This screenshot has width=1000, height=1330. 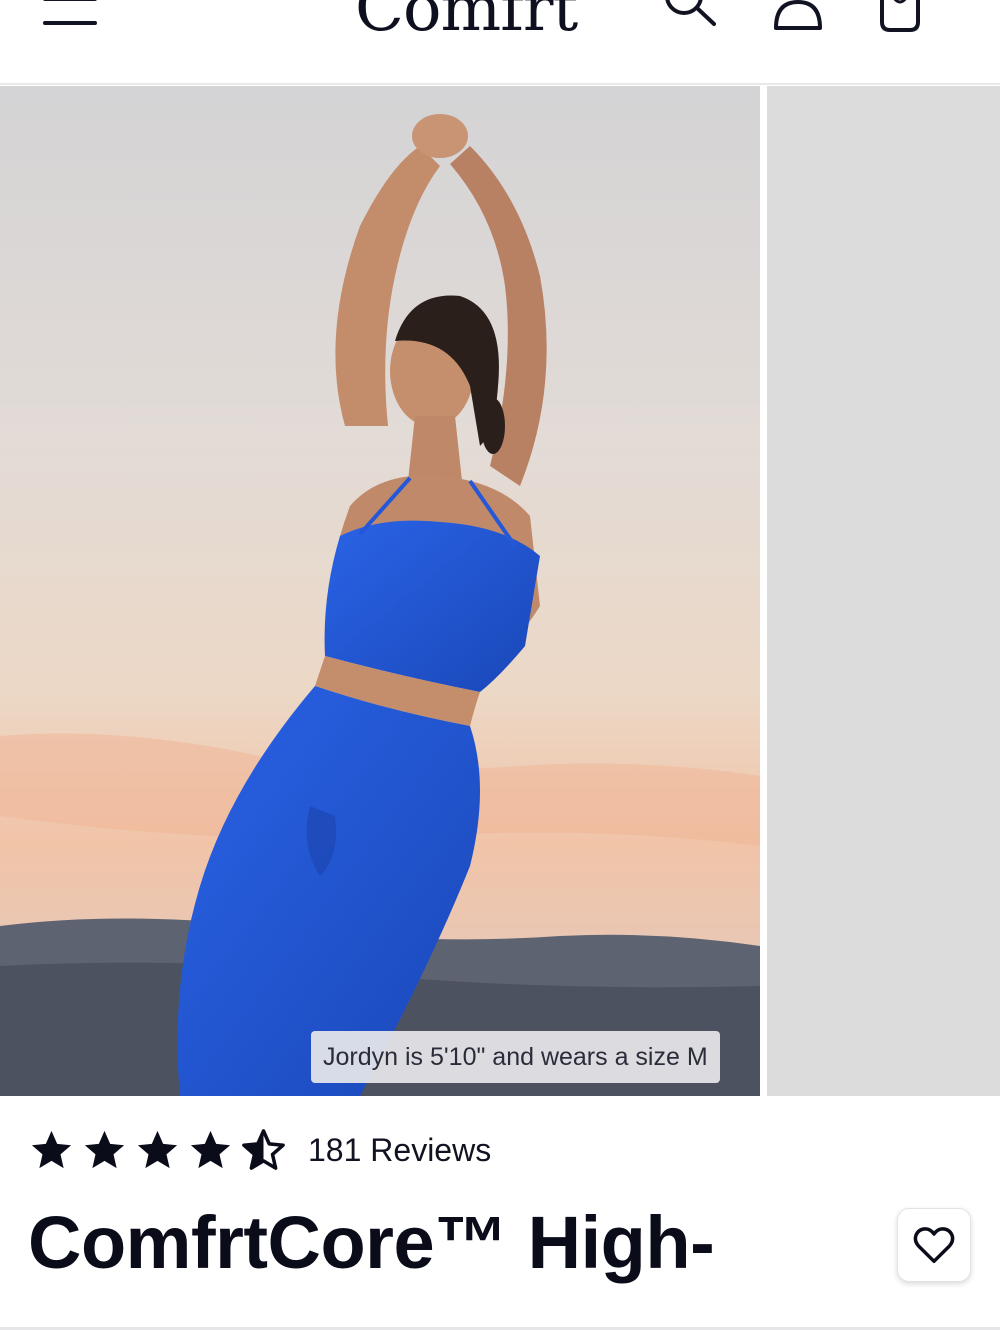 What do you see at coordinates (263, 1150) in the screenshot?
I see `half-star-icon` at bounding box center [263, 1150].